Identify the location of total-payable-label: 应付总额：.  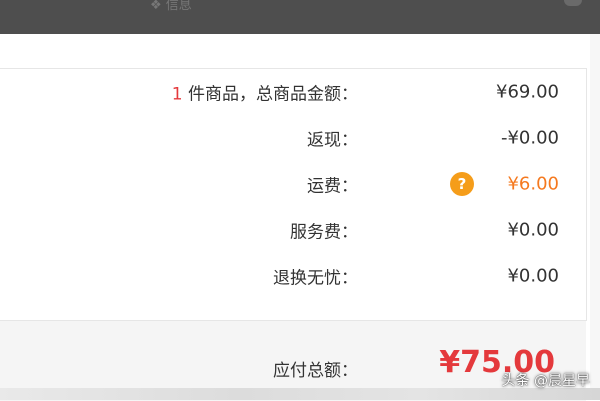
(315, 371).